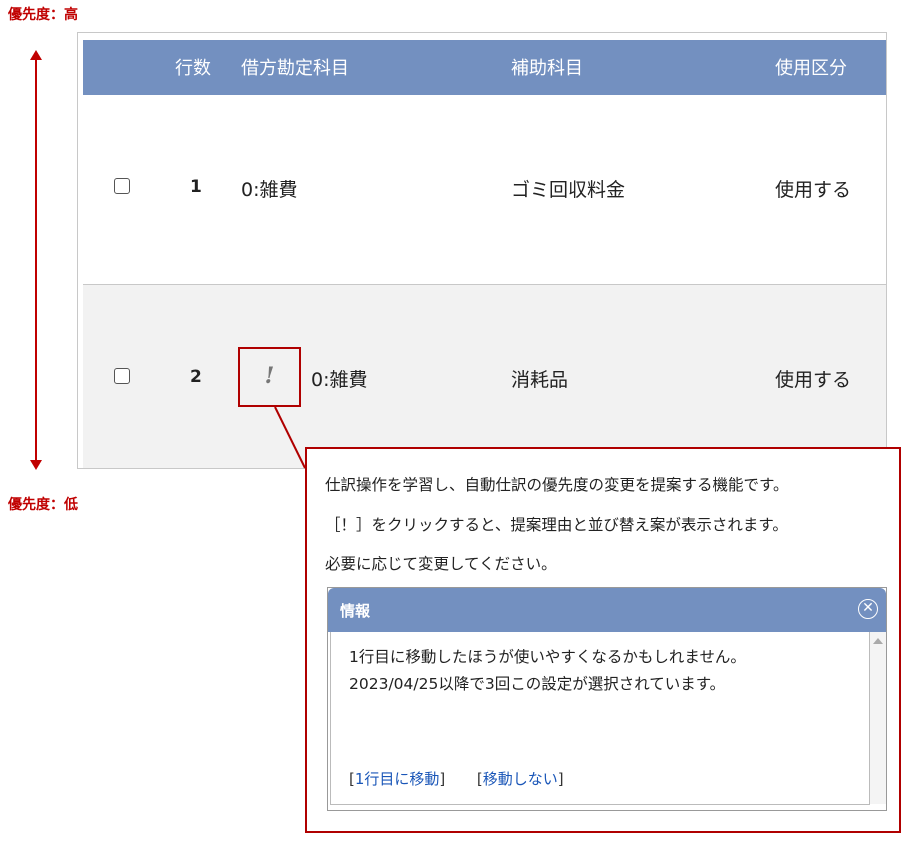  I want to click on dialog-actions: [1行目に移動] [移動しない], so click(456, 778).